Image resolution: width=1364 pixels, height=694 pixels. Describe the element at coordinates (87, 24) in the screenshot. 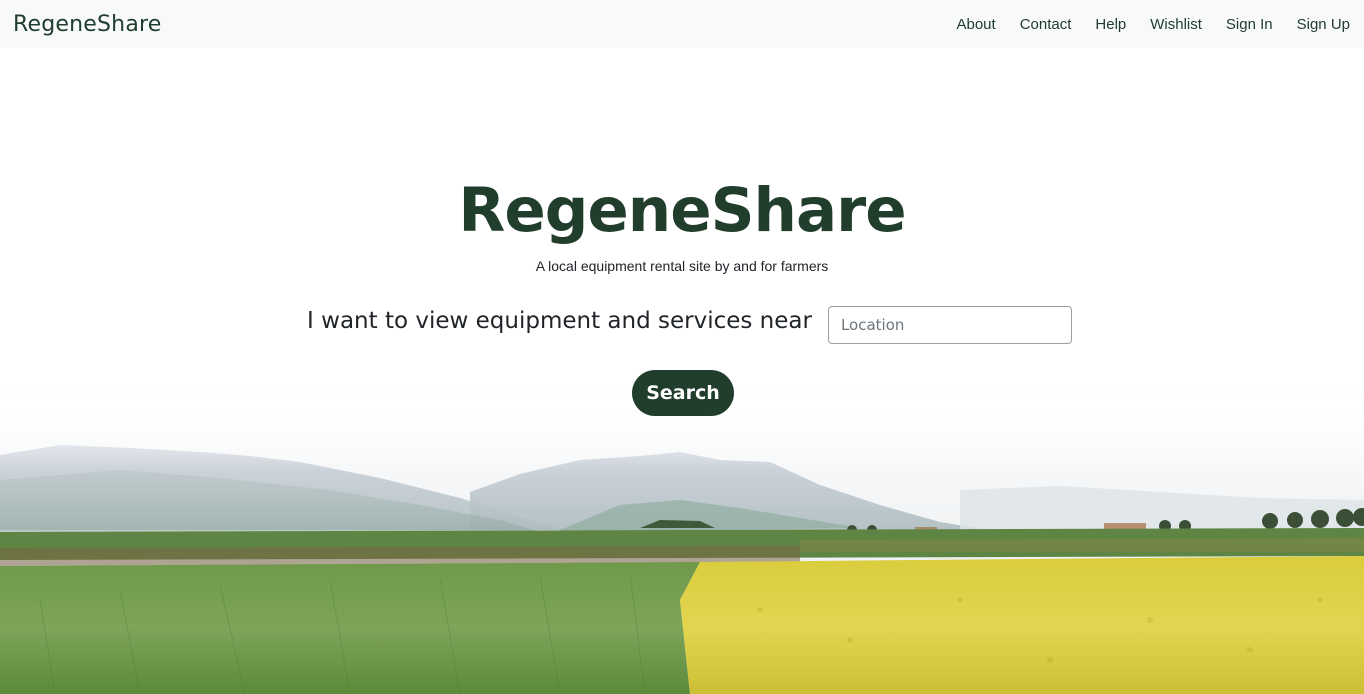

I see `brand-logo-link: RegeneShare` at that location.